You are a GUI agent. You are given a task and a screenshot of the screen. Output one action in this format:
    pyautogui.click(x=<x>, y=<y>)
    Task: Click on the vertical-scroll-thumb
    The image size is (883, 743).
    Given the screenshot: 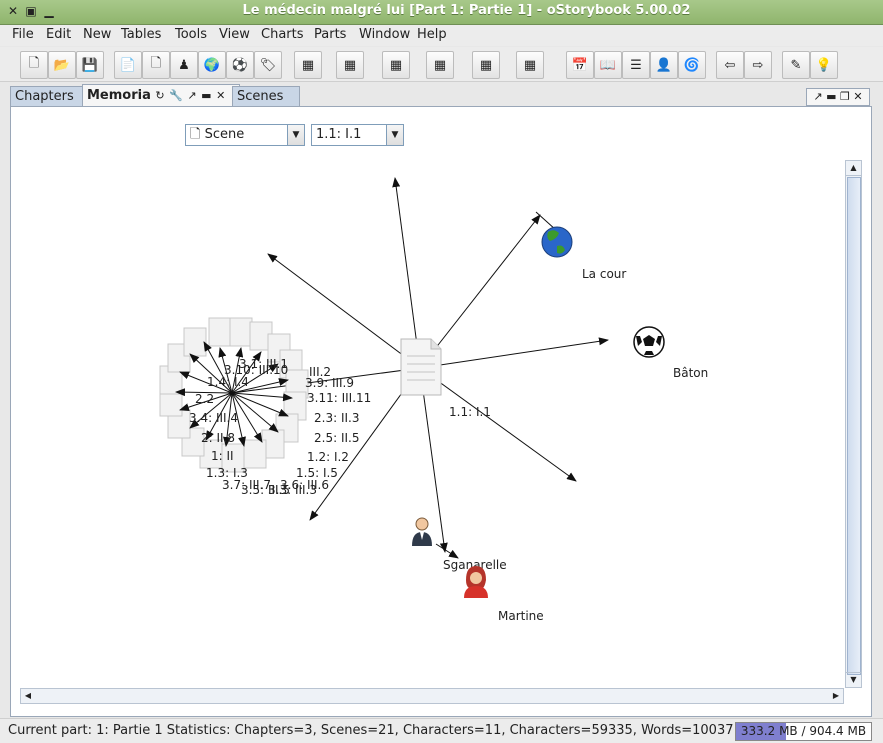 What is the action you would take?
    pyautogui.click(x=854, y=426)
    